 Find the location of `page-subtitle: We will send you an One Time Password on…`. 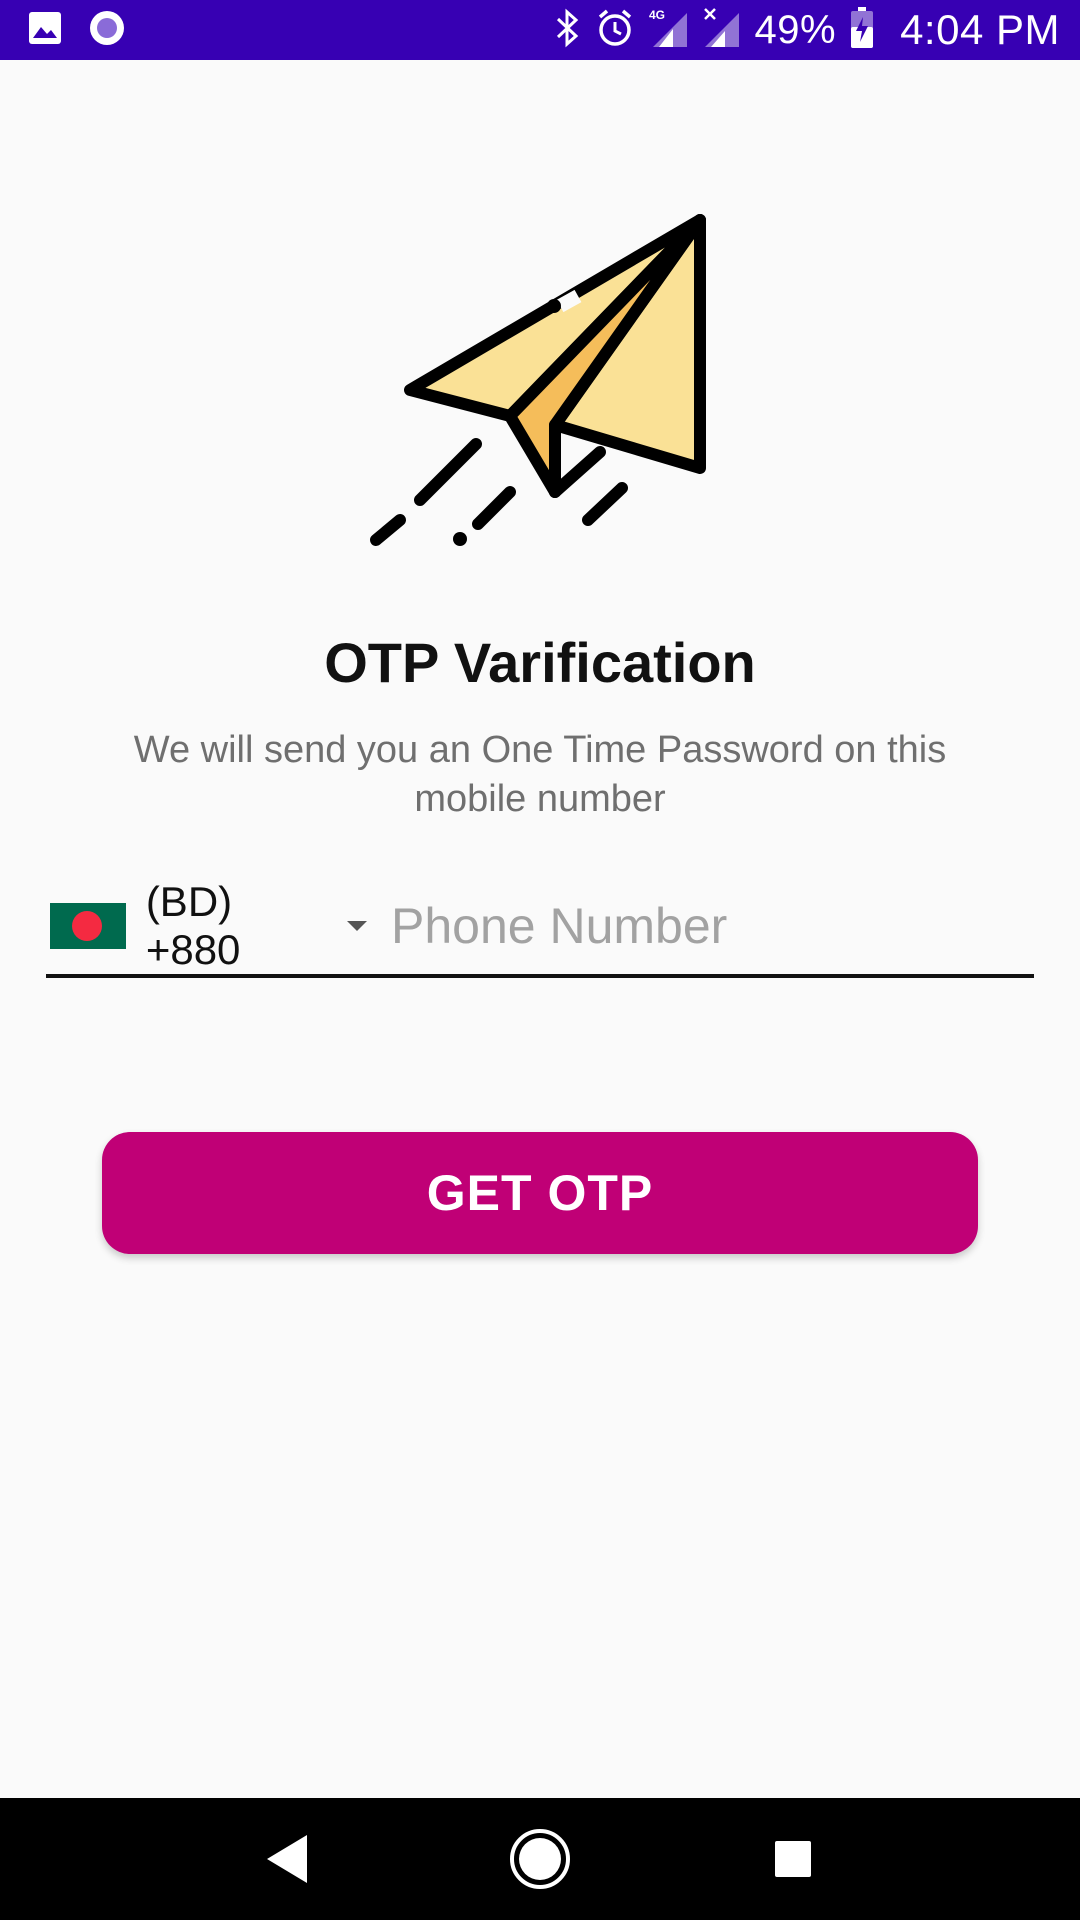

page-subtitle: We will send you an One Time Password on… is located at coordinates (540, 774).